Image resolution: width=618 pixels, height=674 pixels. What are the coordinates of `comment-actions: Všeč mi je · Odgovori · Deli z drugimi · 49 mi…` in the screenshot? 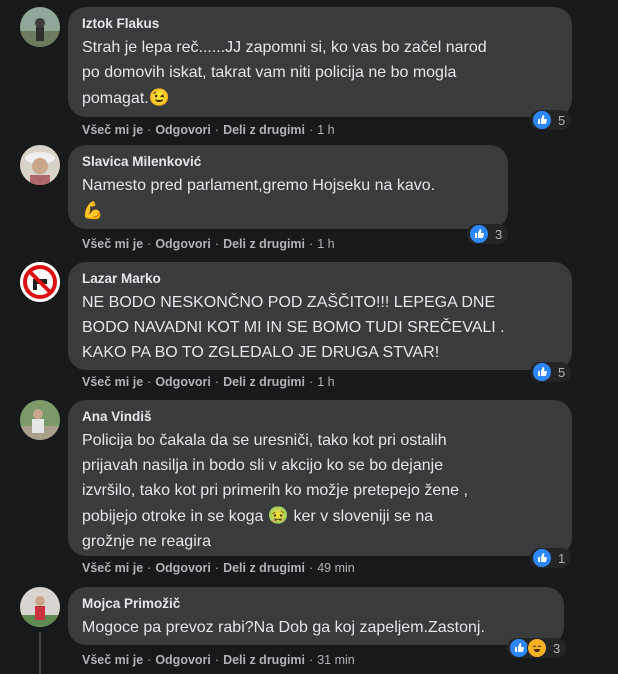 It's located at (218, 568).